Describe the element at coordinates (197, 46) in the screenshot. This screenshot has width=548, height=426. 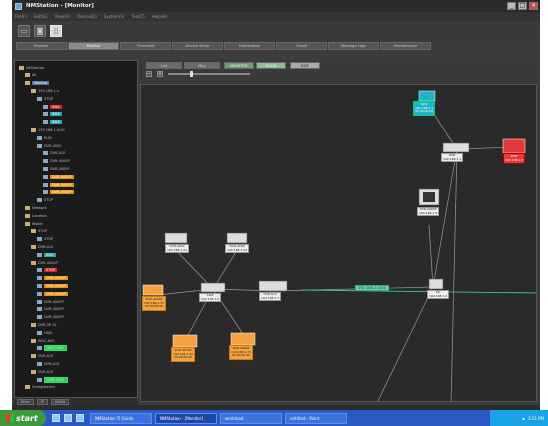
I see `tab-device-setup: Device Setup` at that location.